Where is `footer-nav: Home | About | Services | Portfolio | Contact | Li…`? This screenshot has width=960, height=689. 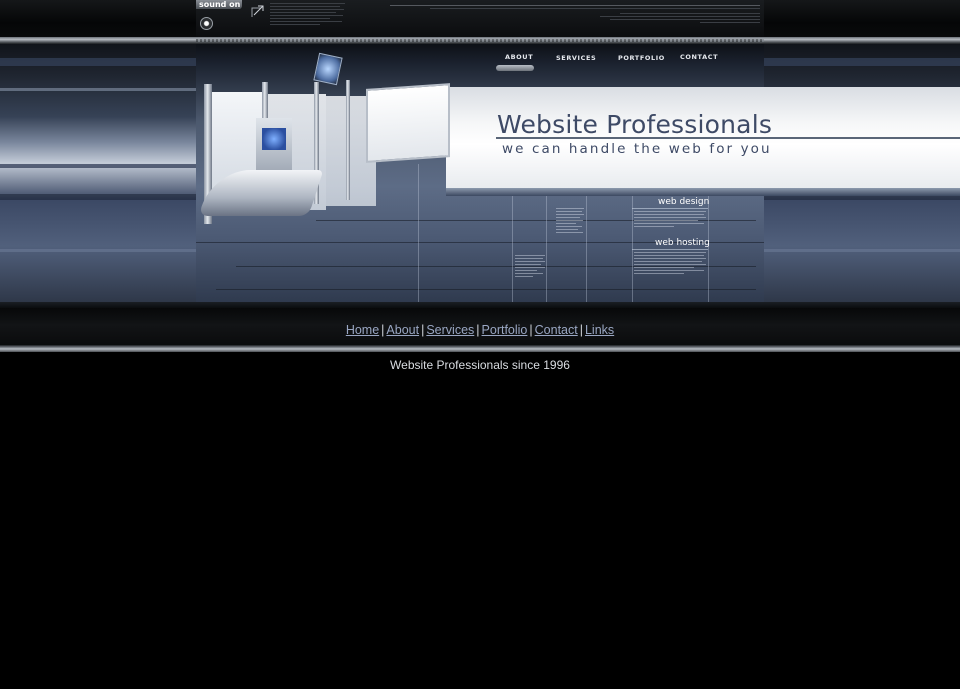 footer-nav: Home | About | Services | Portfolio | Contact | Li… is located at coordinates (480, 330).